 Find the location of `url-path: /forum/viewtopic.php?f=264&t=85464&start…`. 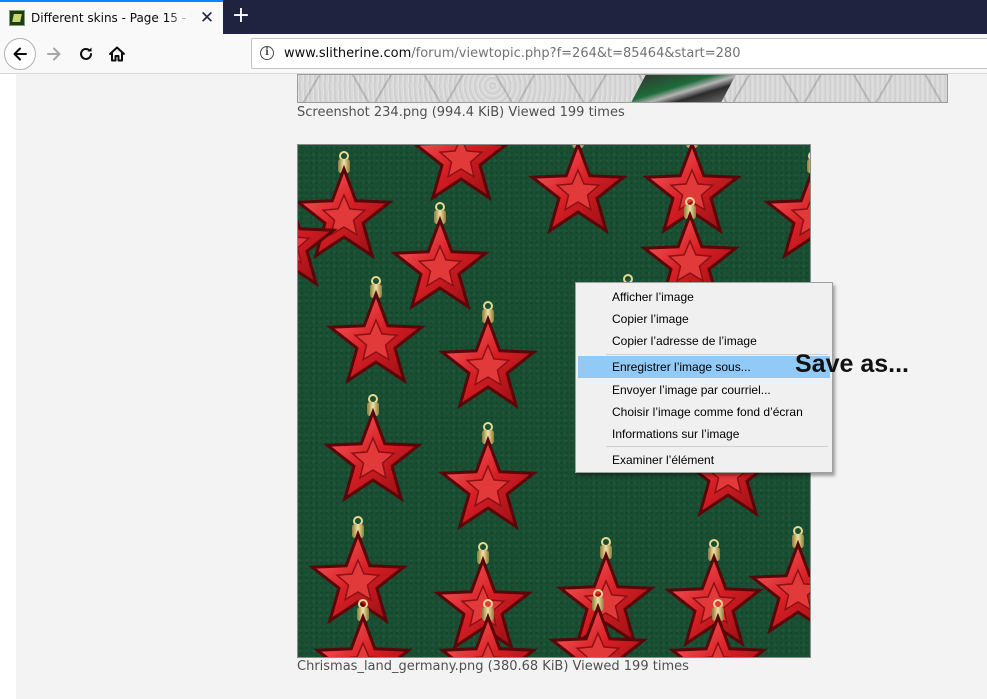

url-path: /forum/viewtopic.php?f=264&t=85464&start… is located at coordinates (576, 53).